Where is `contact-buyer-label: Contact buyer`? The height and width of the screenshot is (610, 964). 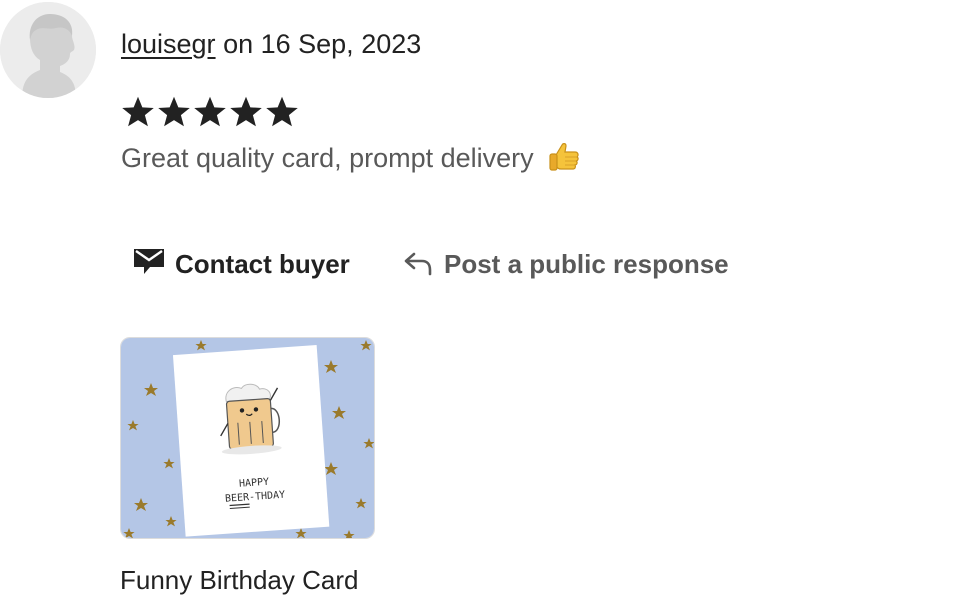
contact-buyer-label: Contact buyer is located at coordinates (262, 263).